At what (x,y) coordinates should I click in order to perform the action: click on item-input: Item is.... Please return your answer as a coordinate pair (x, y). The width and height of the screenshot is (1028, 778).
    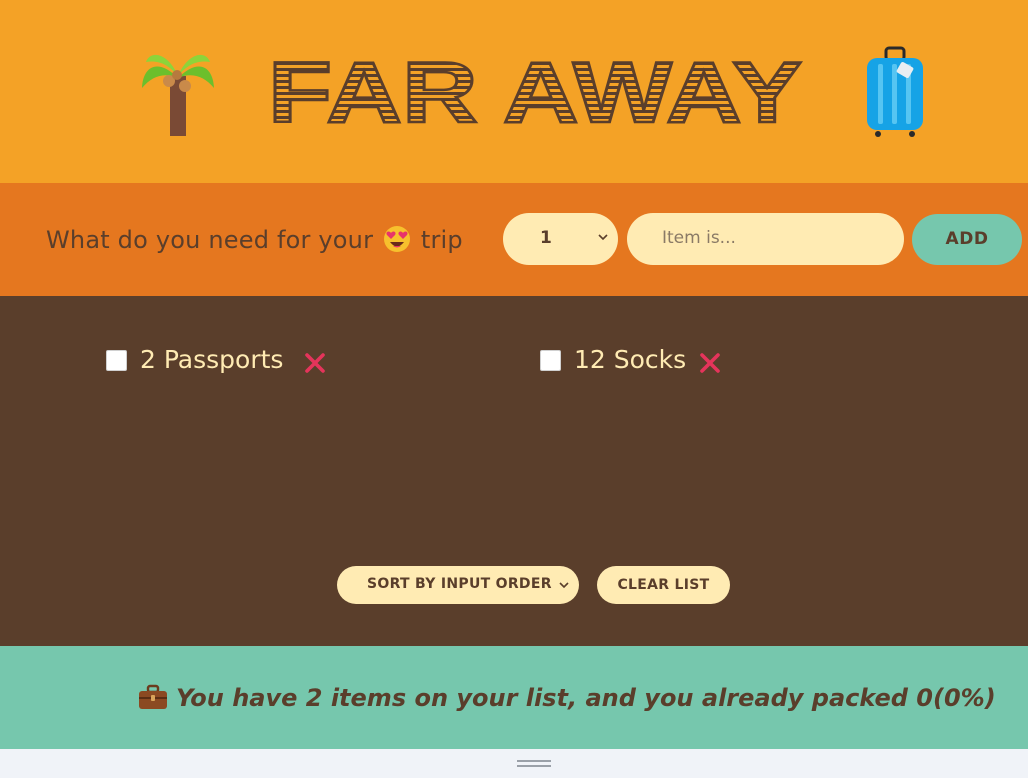
    Looking at the image, I should click on (765, 239).